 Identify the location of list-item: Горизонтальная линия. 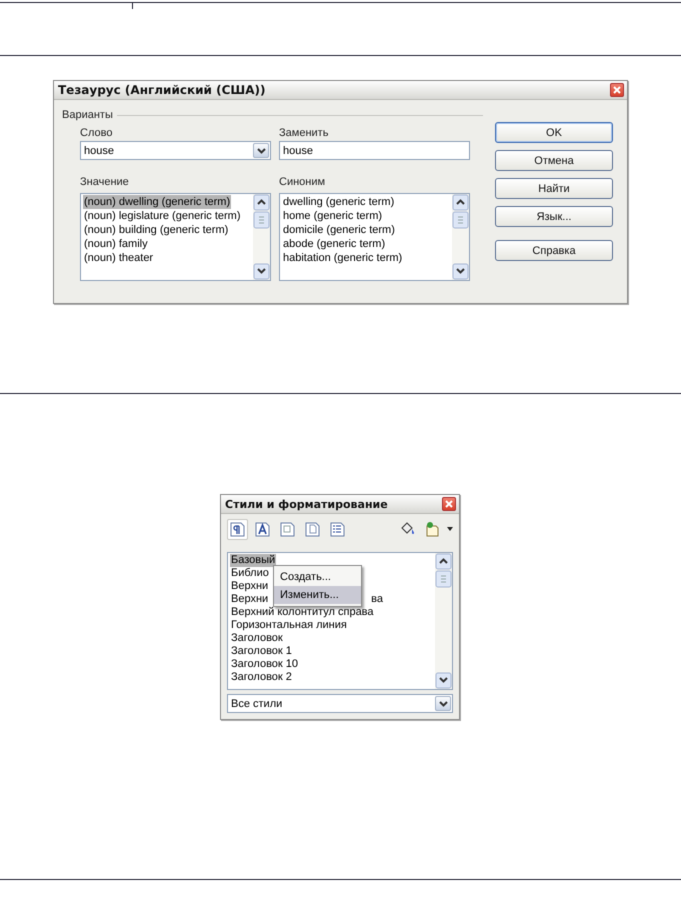
(289, 625).